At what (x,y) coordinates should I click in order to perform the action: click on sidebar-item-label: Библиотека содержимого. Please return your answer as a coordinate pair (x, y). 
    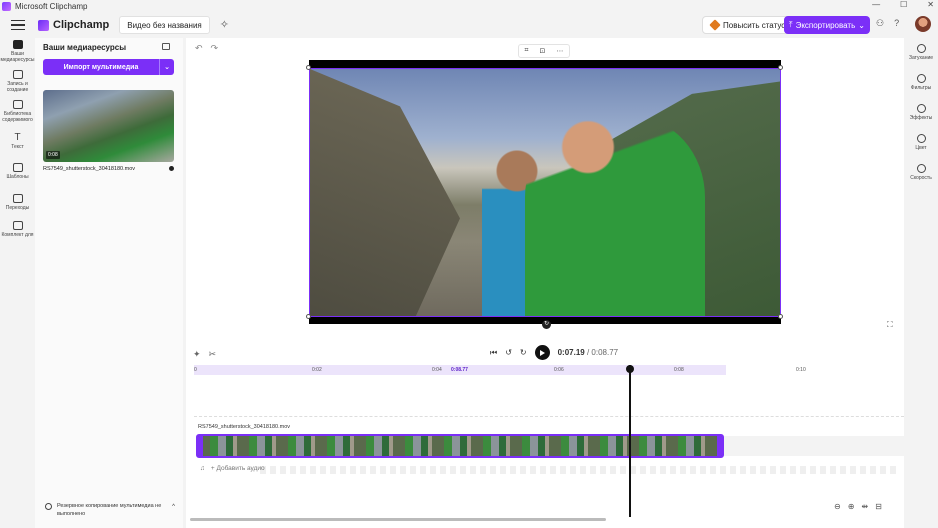
    Looking at the image, I should click on (17, 117).